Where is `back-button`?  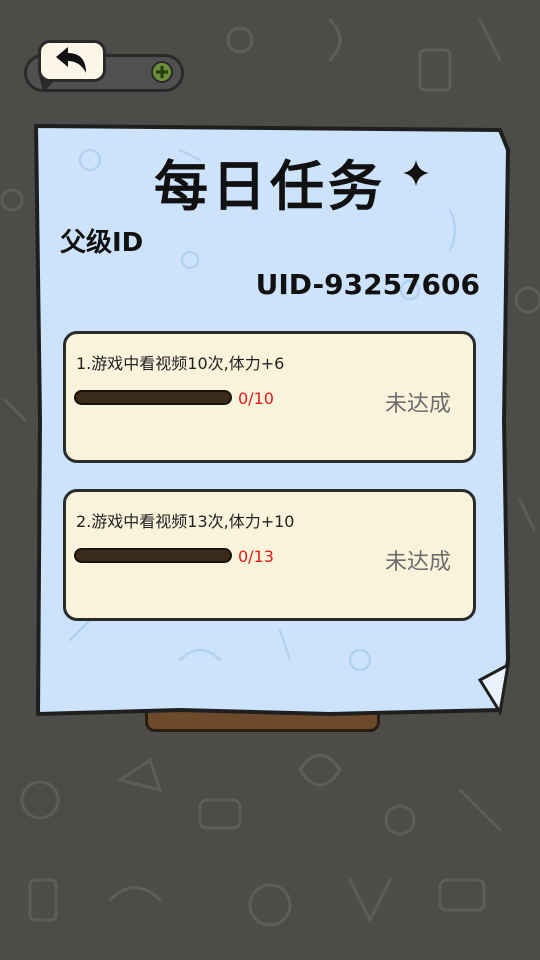 back-button is located at coordinates (72, 61).